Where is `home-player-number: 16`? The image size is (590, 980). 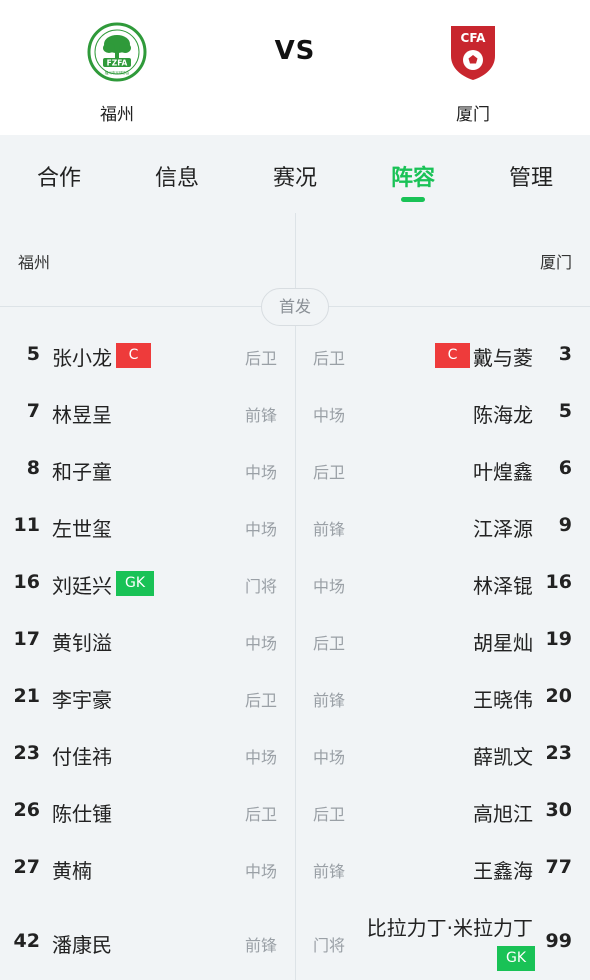
home-player-number: 16 is located at coordinates (26, 582).